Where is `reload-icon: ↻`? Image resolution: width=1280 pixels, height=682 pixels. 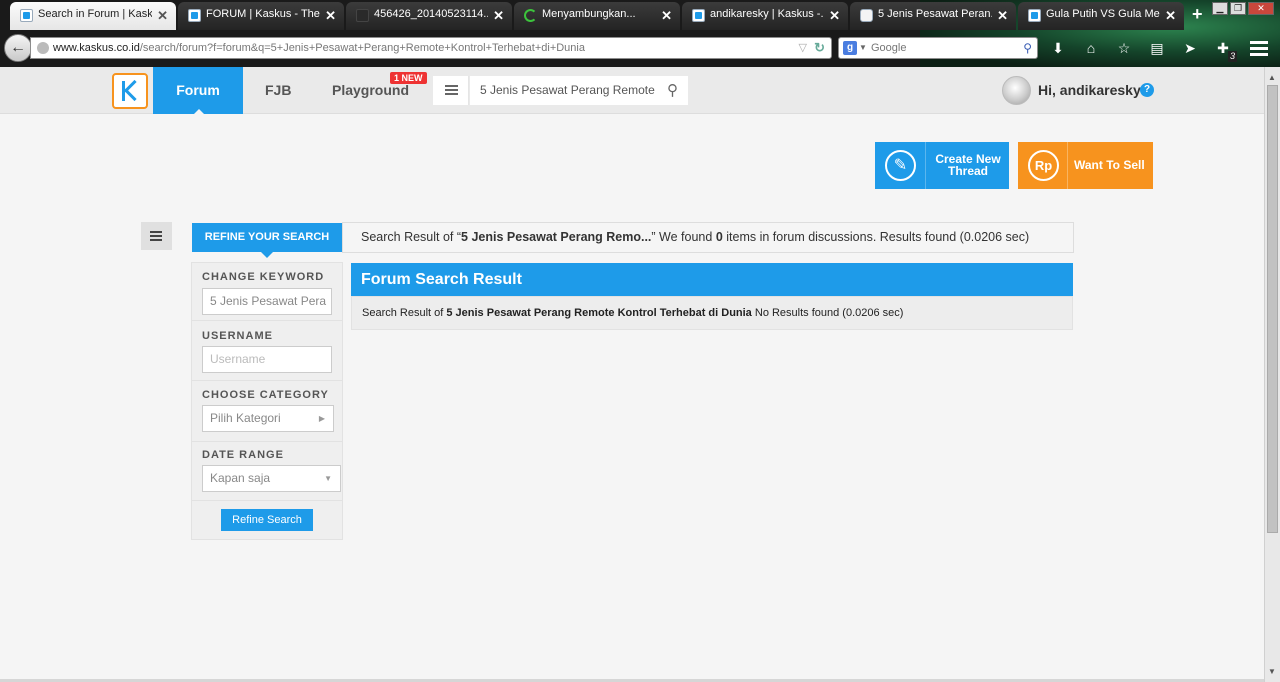
reload-icon: ↻ is located at coordinates (819, 48).